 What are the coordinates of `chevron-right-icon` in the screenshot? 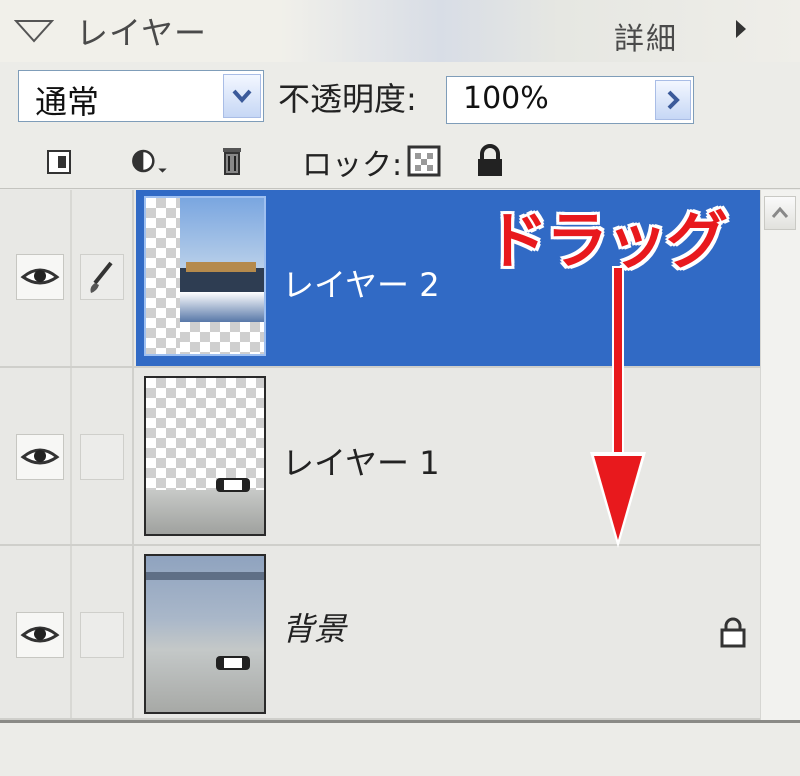 It's located at (673, 100).